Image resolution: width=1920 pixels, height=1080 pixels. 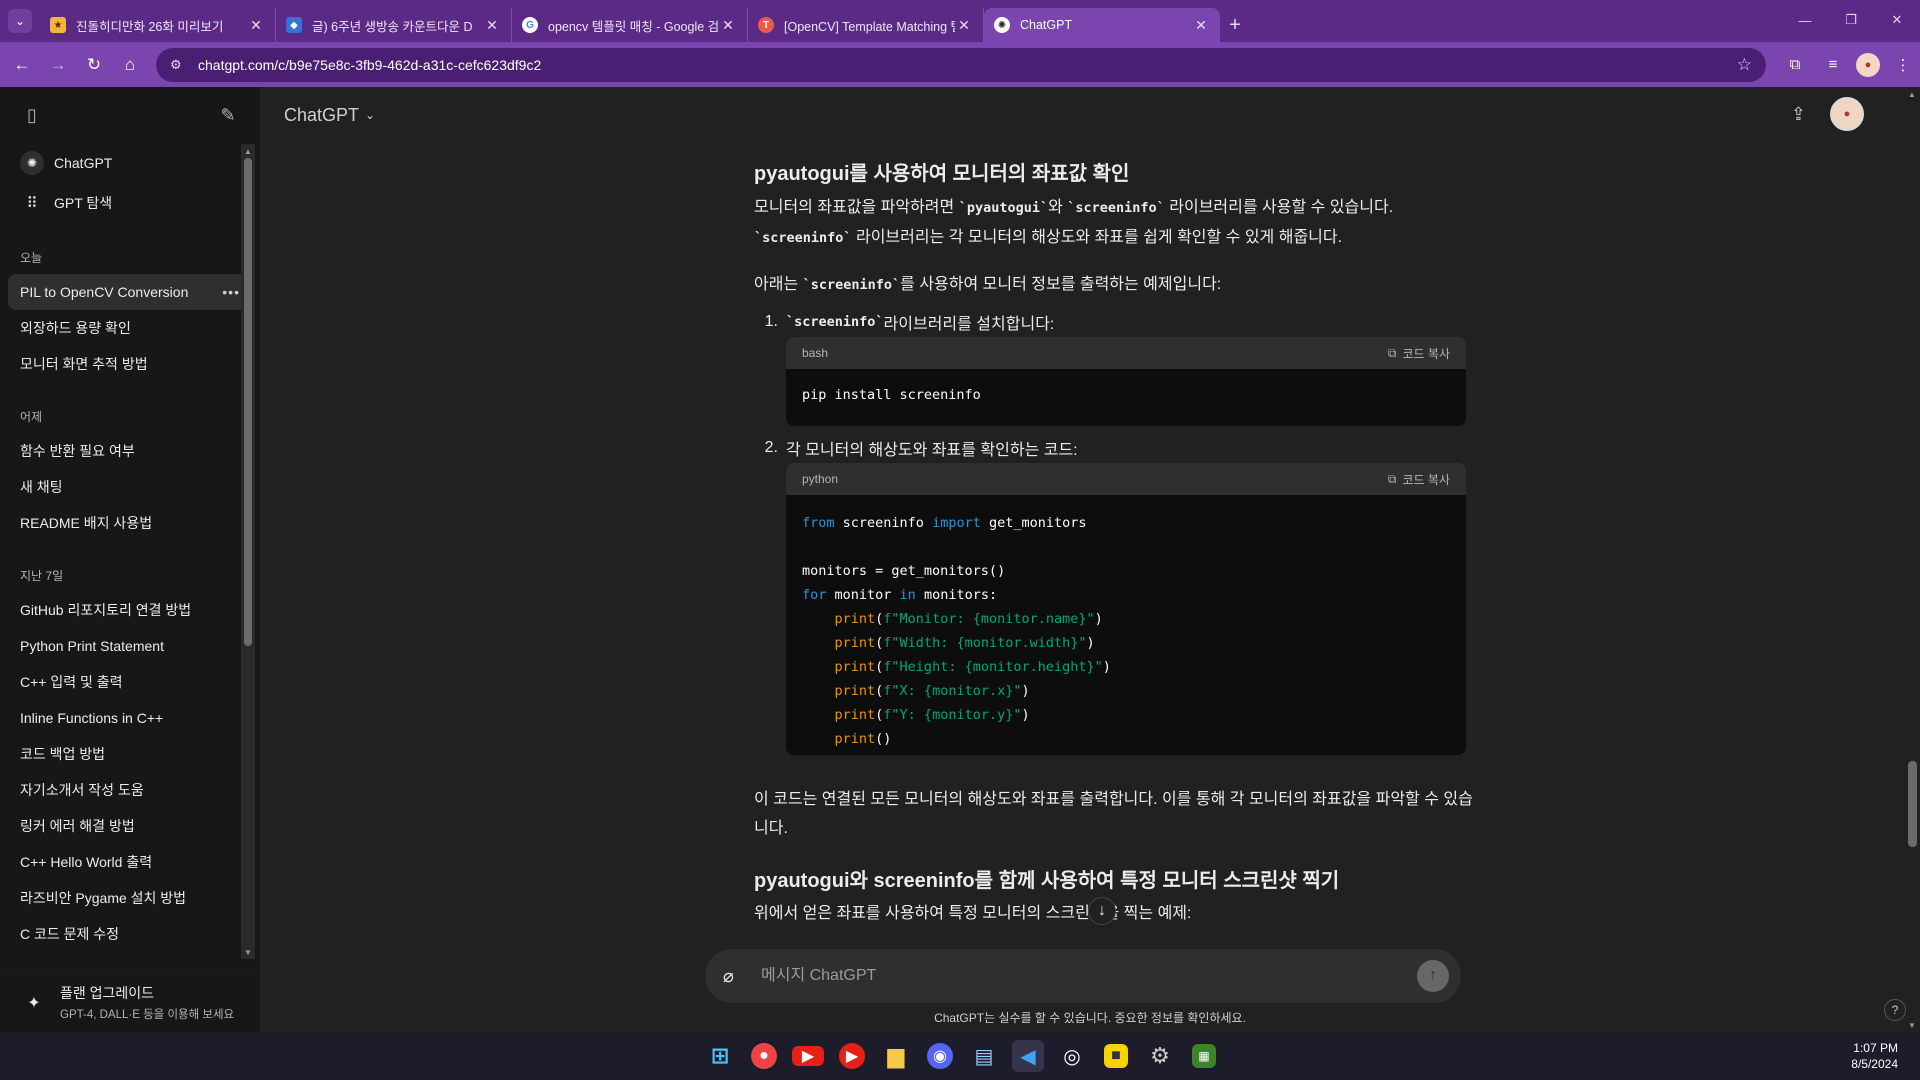 I want to click on youtube-music-icon: ▶, so click(x=852, y=1056).